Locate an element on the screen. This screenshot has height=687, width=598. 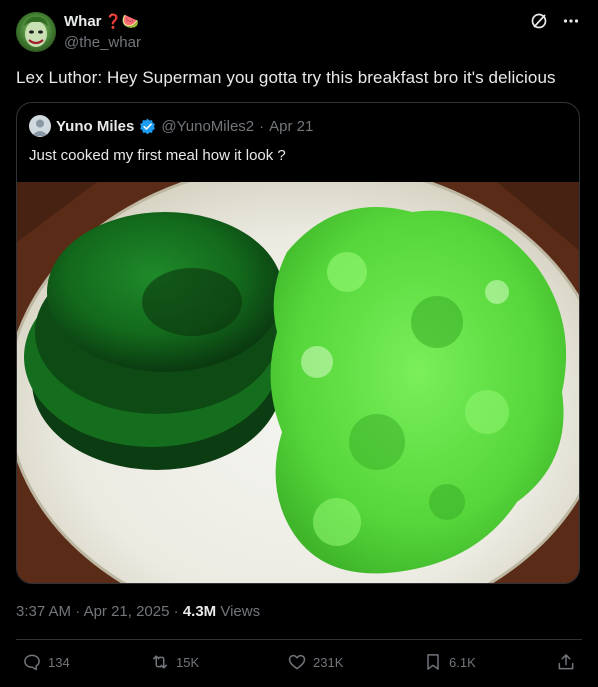
tweet-timestamp: 3:37 AM · Apr 21, 2025 · 4.3M Views is located at coordinates (138, 611).